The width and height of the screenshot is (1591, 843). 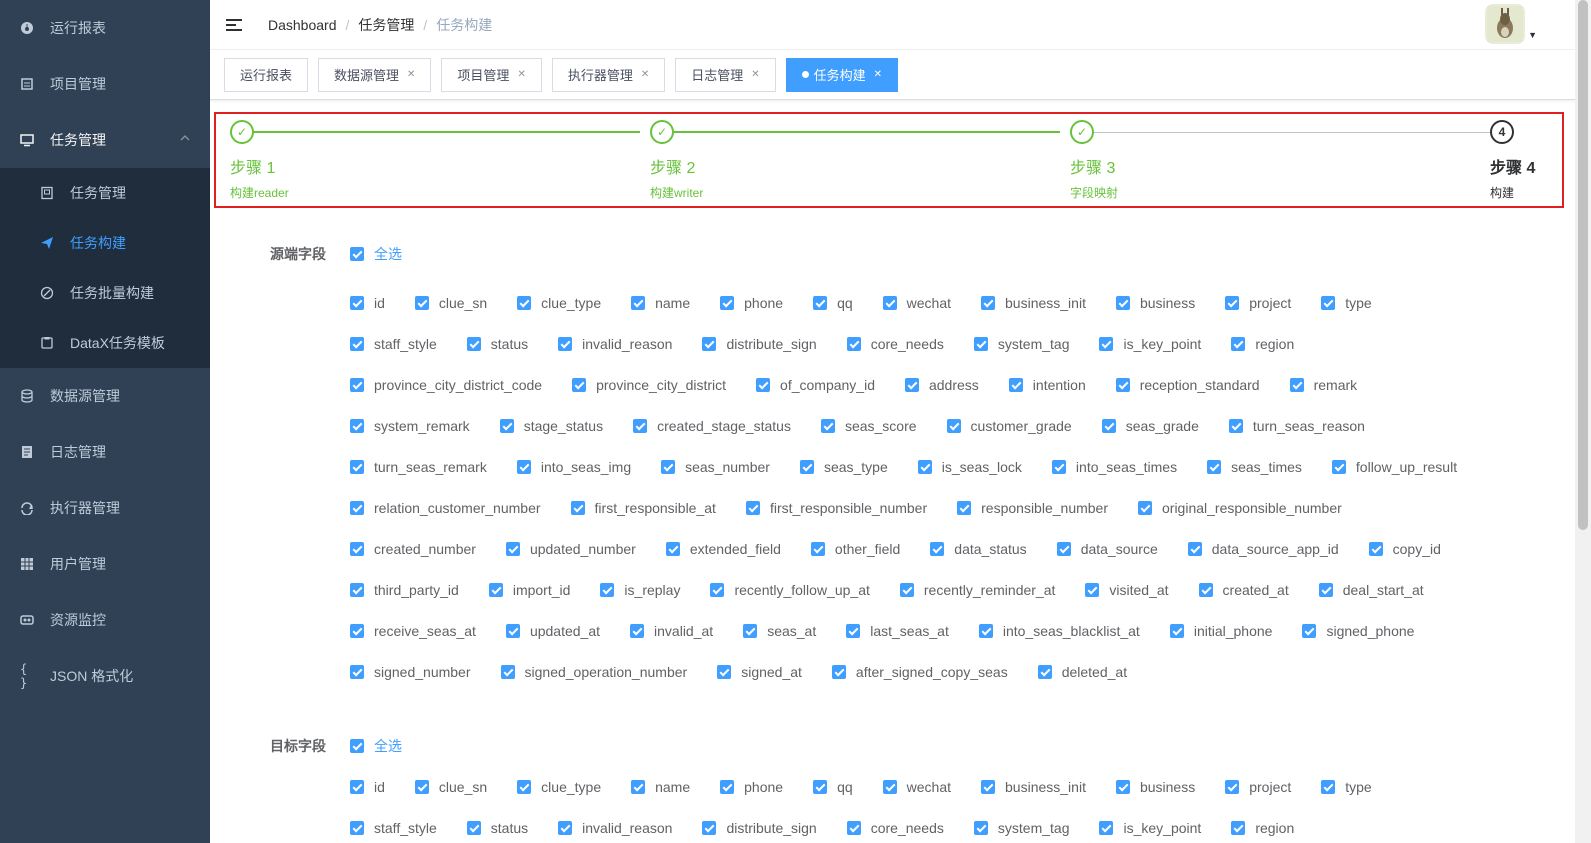 What do you see at coordinates (895, 828) in the screenshot?
I see `field-checkbox-core-needs: core_needs` at bounding box center [895, 828].